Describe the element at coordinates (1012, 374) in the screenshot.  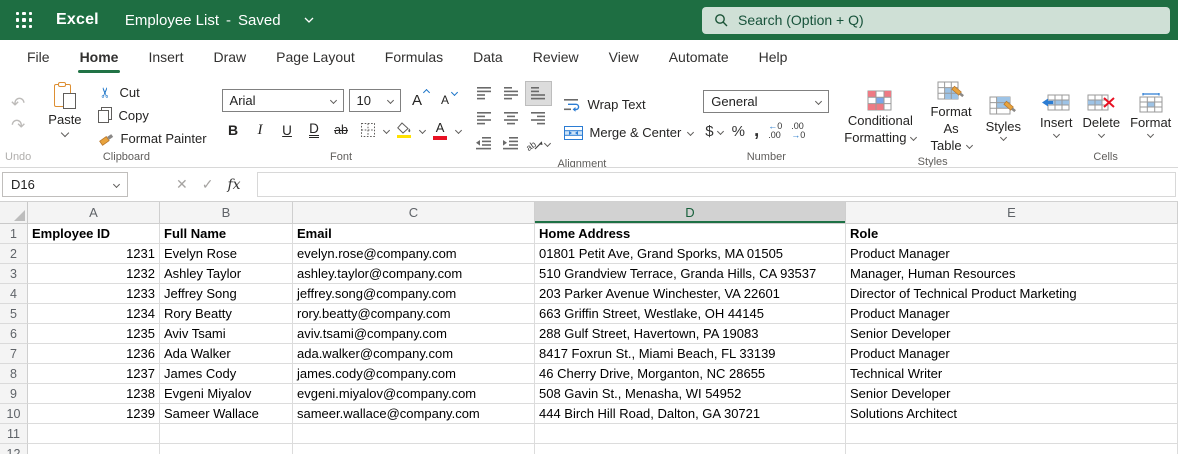
I see `cell-E8: Technical Writer` at that location.